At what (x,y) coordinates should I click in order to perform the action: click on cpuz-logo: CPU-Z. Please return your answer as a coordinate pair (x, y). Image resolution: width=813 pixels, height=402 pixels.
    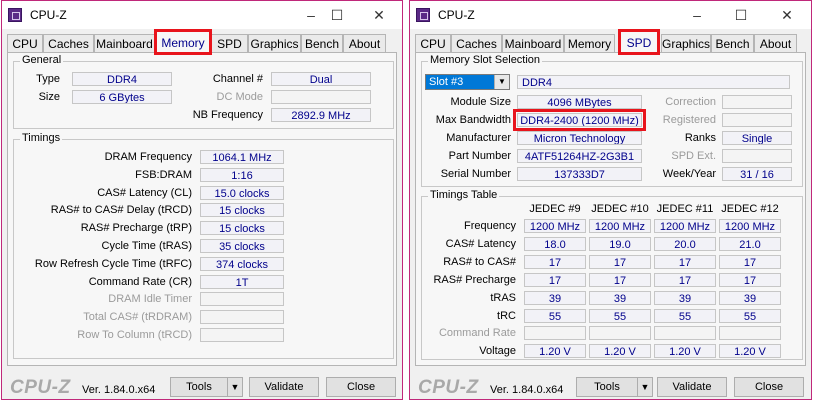
    Looking at the image, I should click on (40, 387).